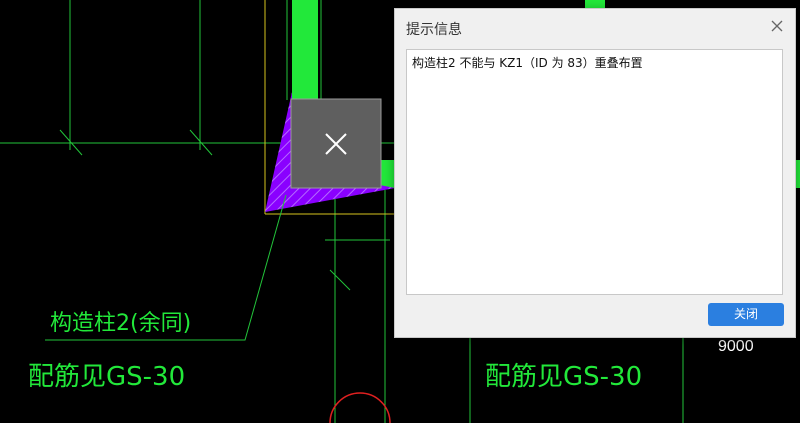  I want to click on axis-marker-circle, so click(360, 407).